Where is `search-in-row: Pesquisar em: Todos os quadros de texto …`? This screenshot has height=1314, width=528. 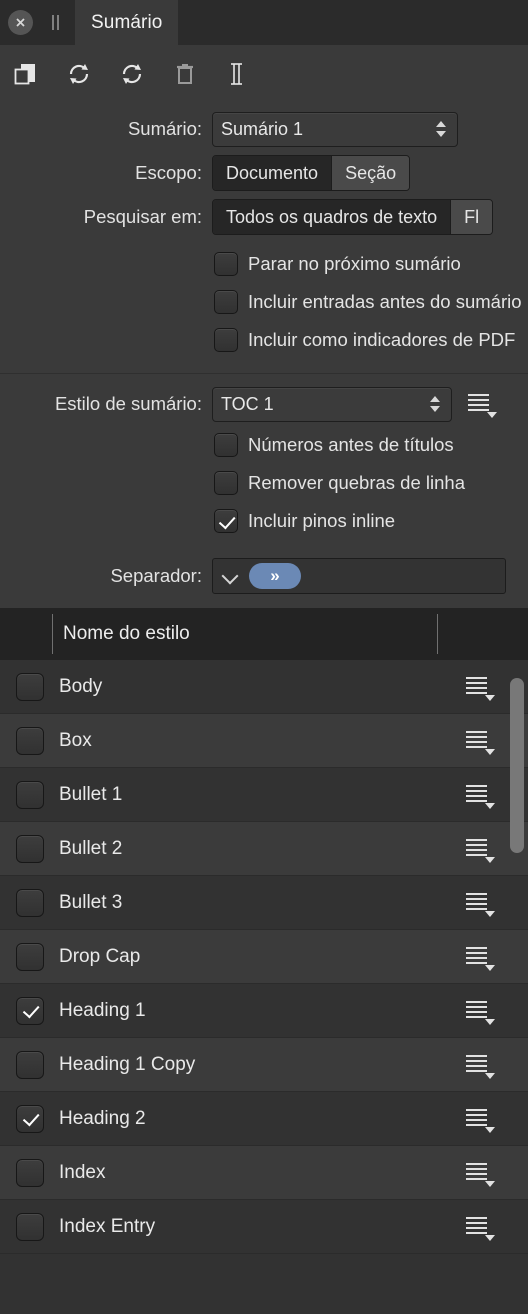
search-in-row: Pesquisar em: Todos os quadros de texto … is located at coordinates (264, 217).